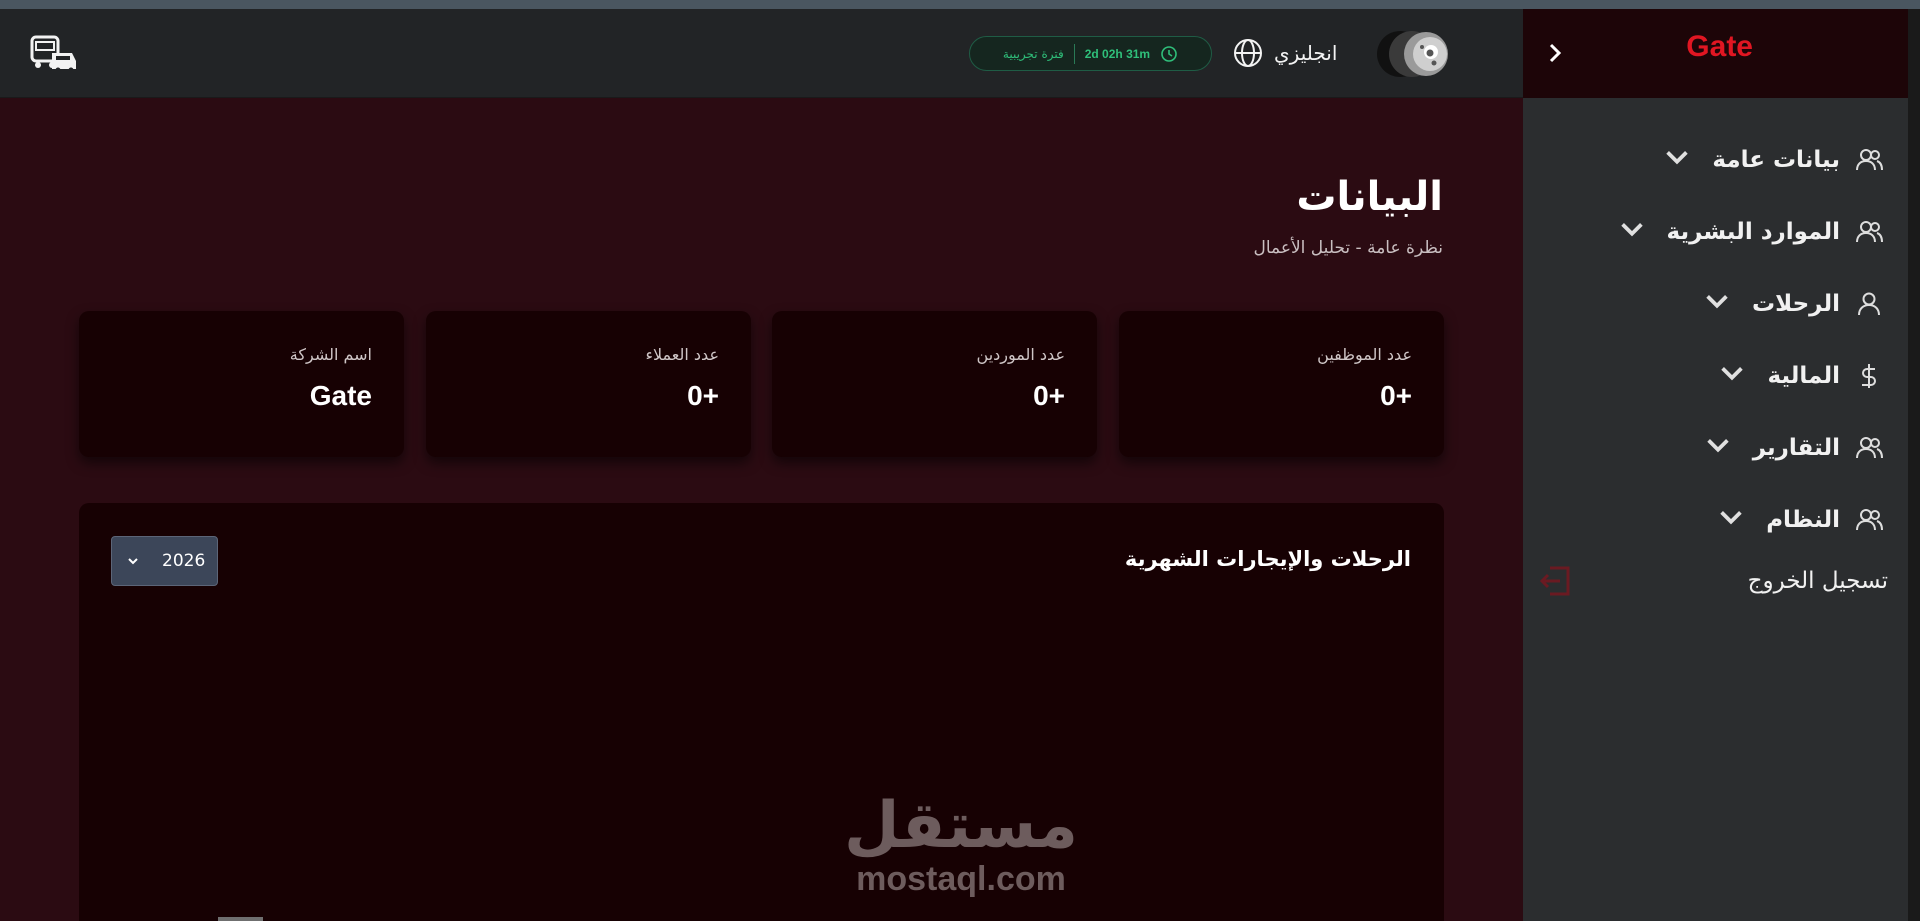  Describe the element at coordinates (1248, 53) in the screenshot. I see `globe-icon` at that location.